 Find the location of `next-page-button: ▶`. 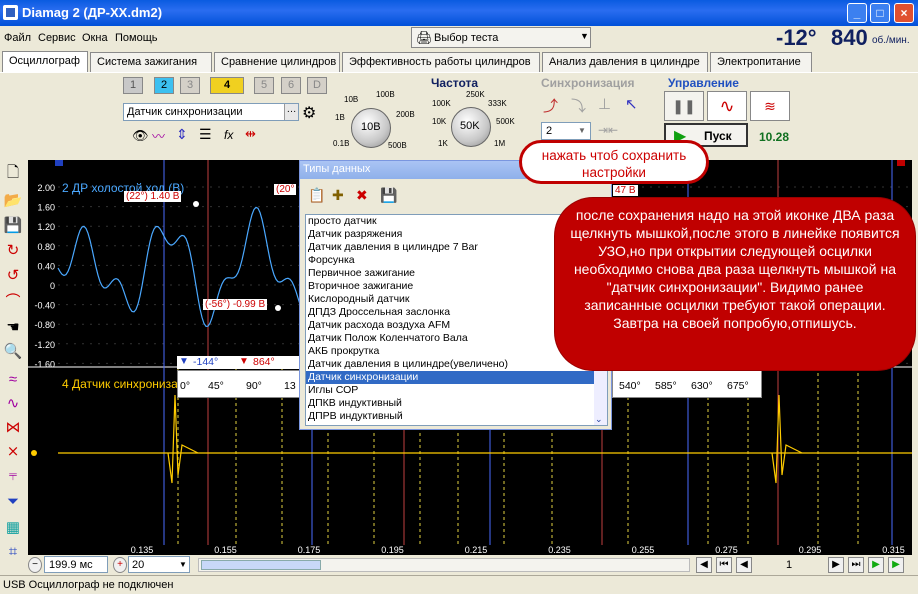

next-page-button: ▶ is located at coordinates (836, 565).